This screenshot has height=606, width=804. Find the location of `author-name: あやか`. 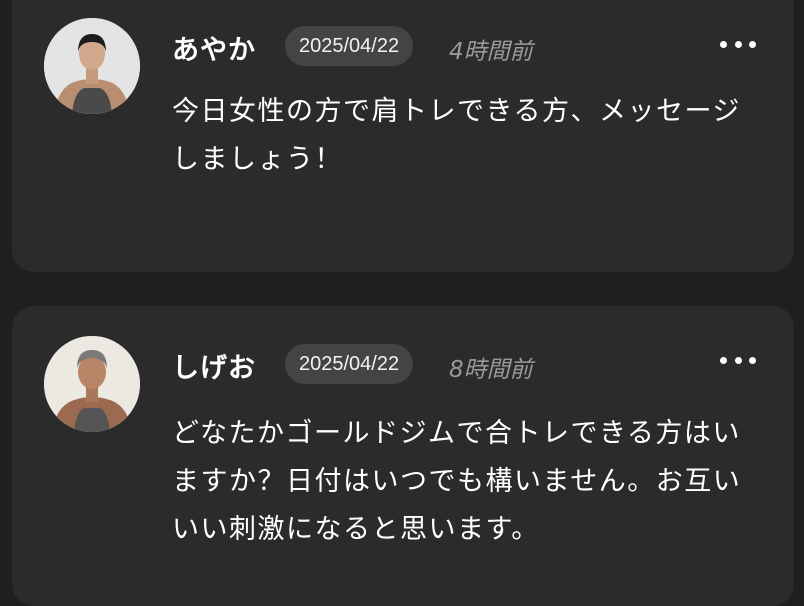

author-name: あやか is located at coordinates (214, 47).